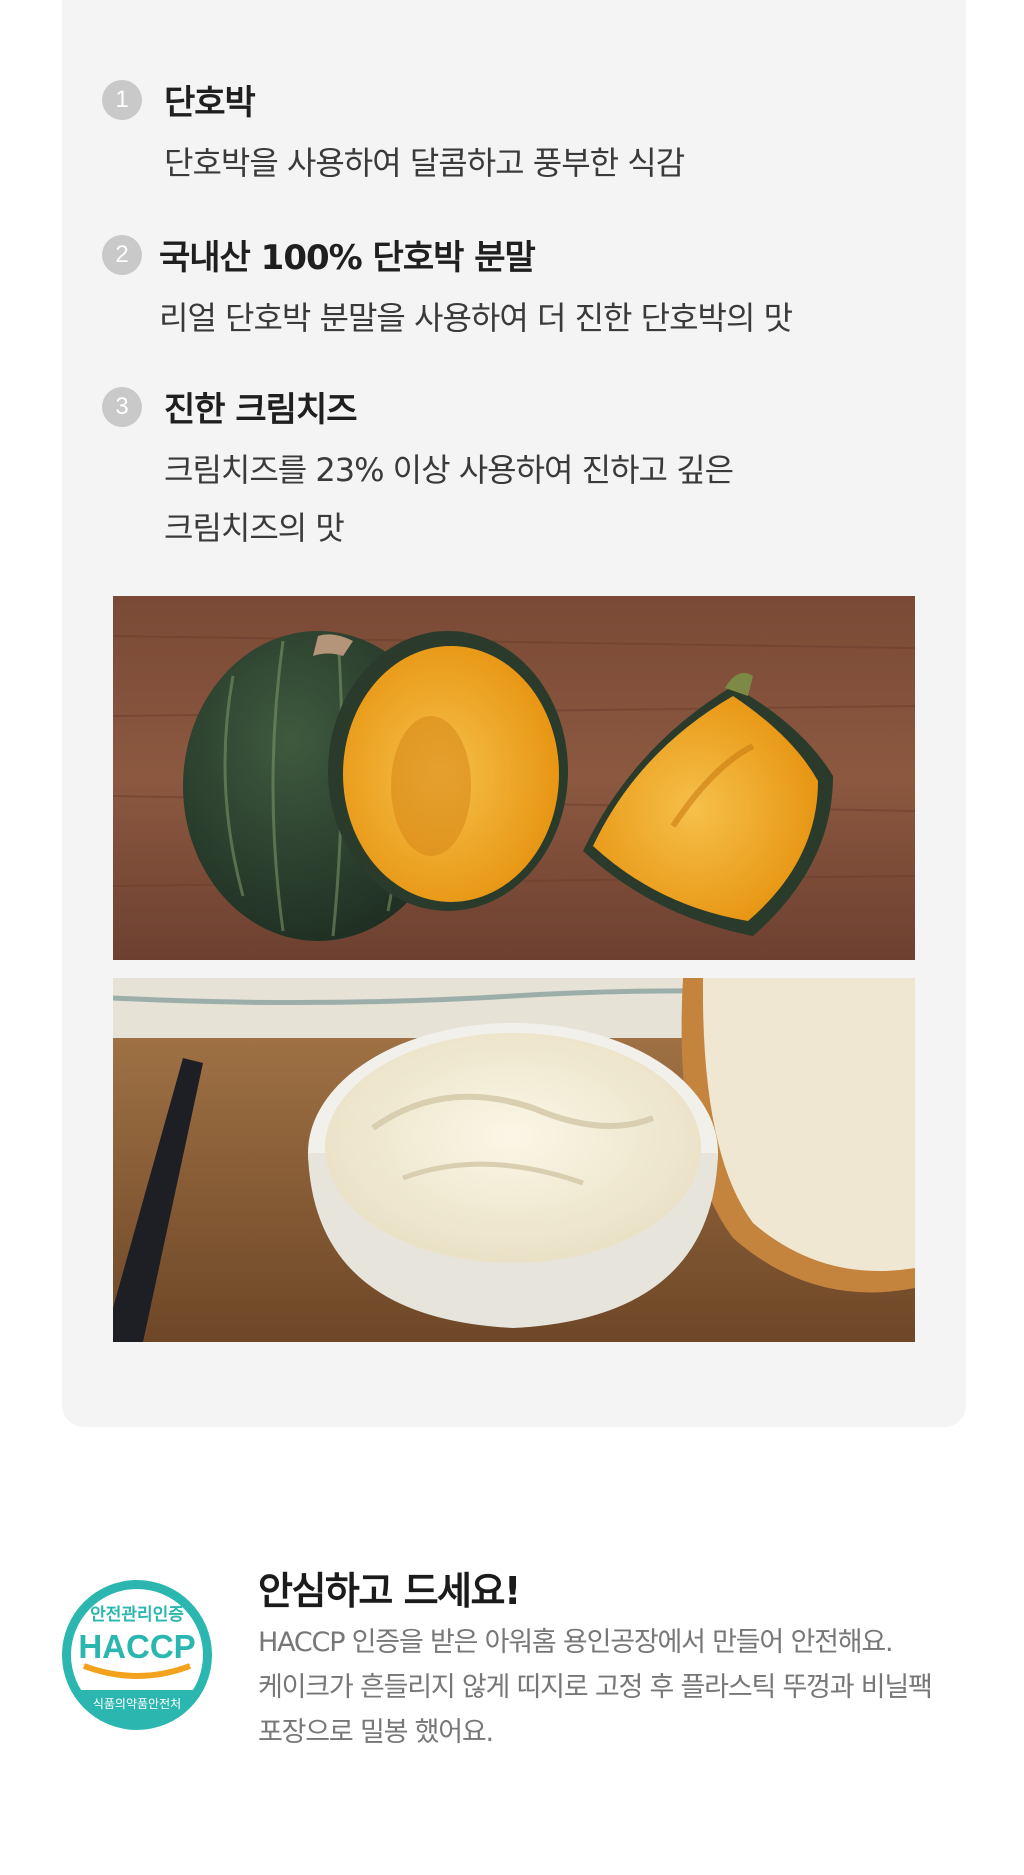 Image resolution: width=1024 pixels, height=1875 pixels. Describe the element at coordinates (347, 258) in the screenshot. I see `feature-title: 국내산 100% 단호박 분말` at that location.